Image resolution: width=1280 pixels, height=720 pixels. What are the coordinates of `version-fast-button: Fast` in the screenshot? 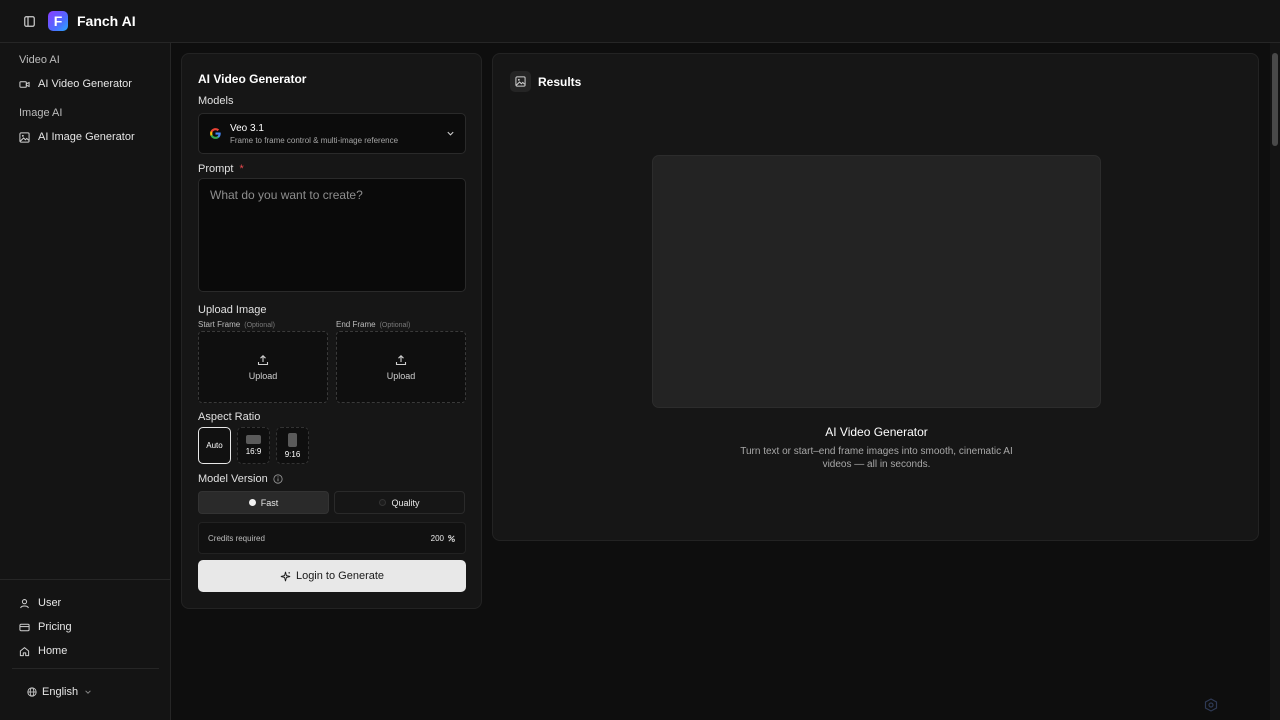 It's located at (263, 502).